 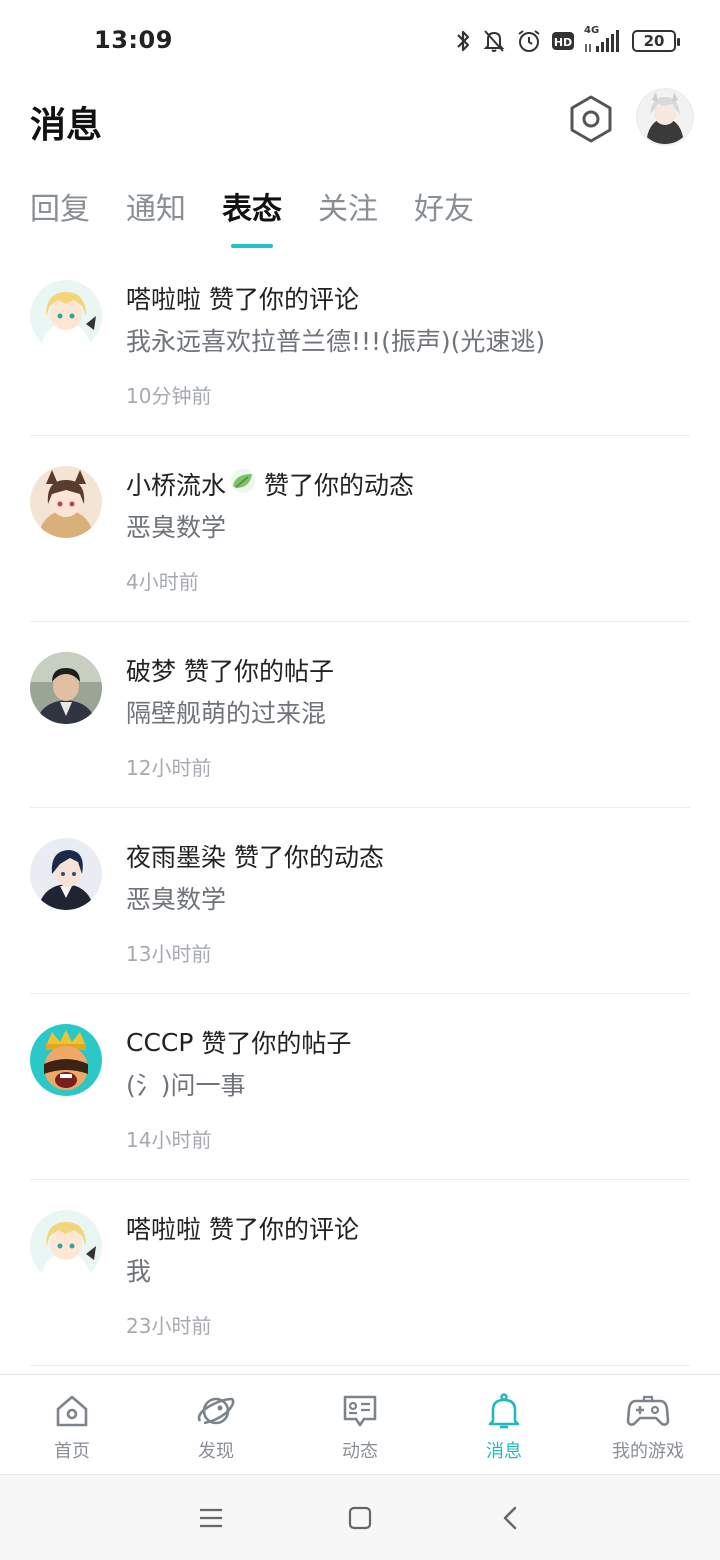 I want to click on settings-button, so click(x=591, y=119).